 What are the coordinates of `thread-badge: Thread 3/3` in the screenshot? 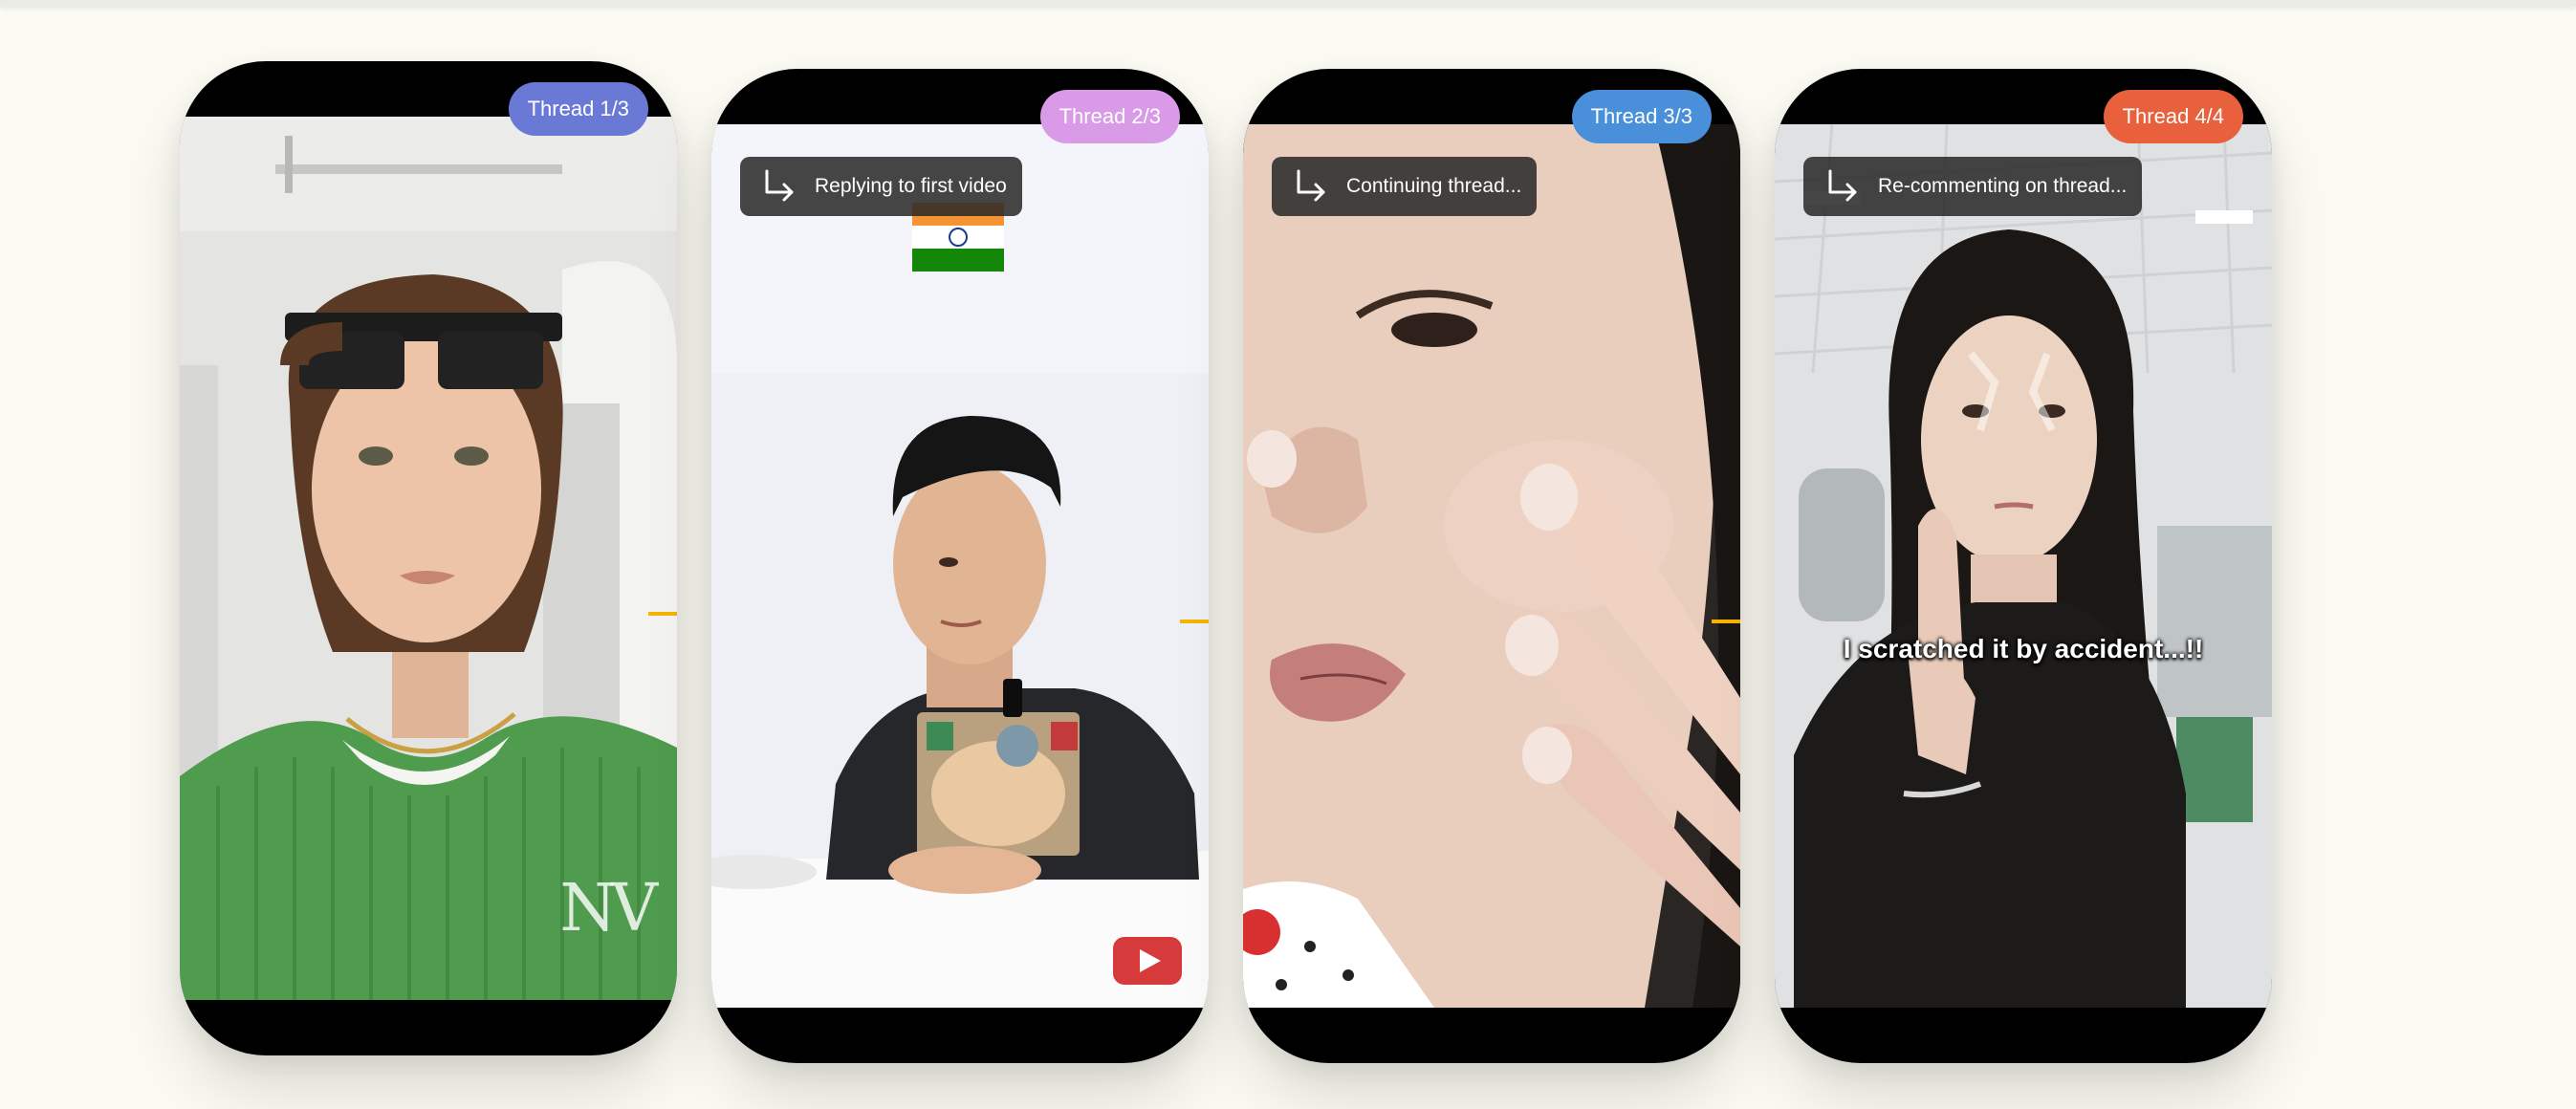 It's located at (1641, 116).